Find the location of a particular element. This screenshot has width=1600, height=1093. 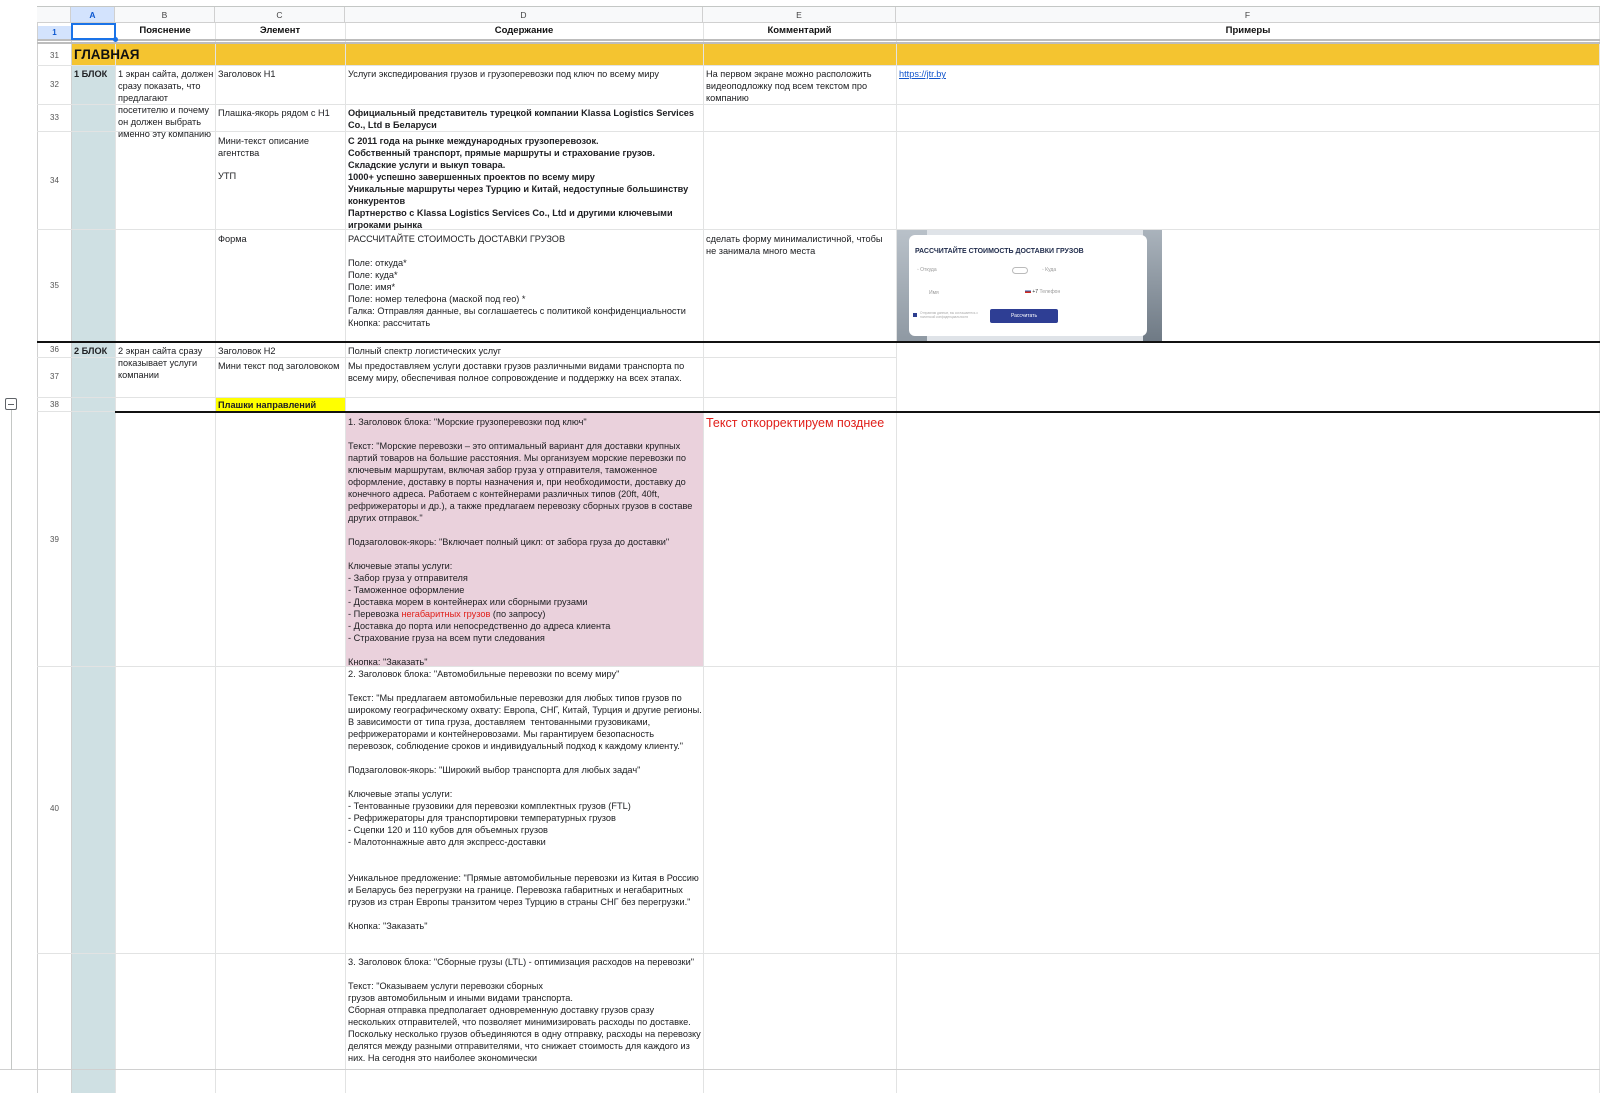

preview-phone-field: +7 Телефон is located at coordinates (1070, 292).